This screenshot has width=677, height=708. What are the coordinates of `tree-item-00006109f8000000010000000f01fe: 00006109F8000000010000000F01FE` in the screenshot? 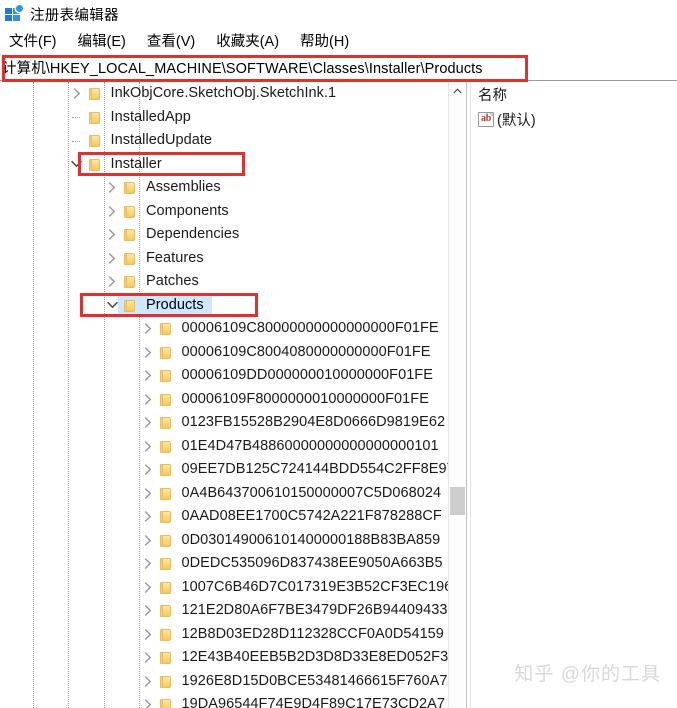 It's located at (224, 400).